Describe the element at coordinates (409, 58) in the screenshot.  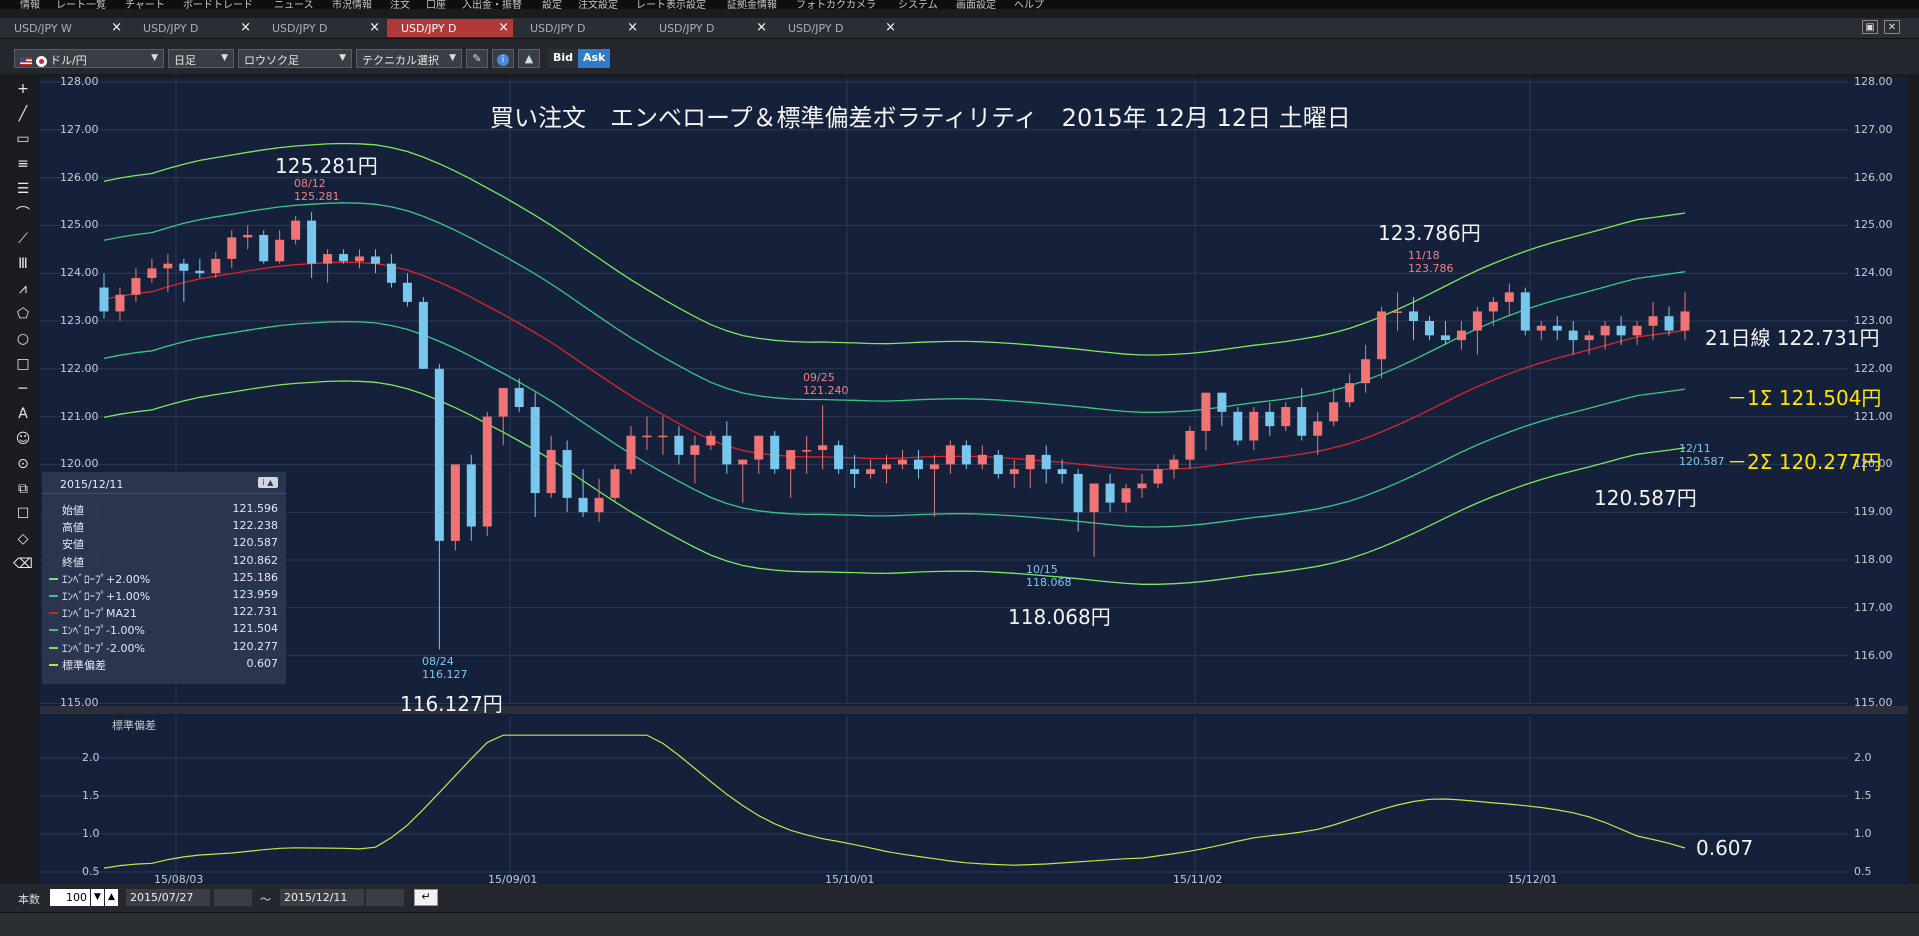
I see `technical-select: テクニカル選択 ▼` at that location.